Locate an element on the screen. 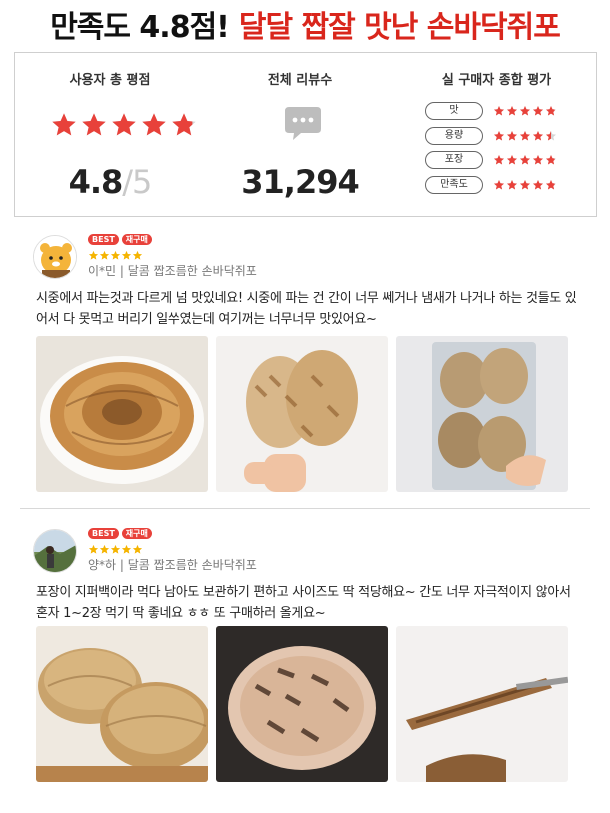  evaluation-row: 포장 is located at coordinates (505, 160).